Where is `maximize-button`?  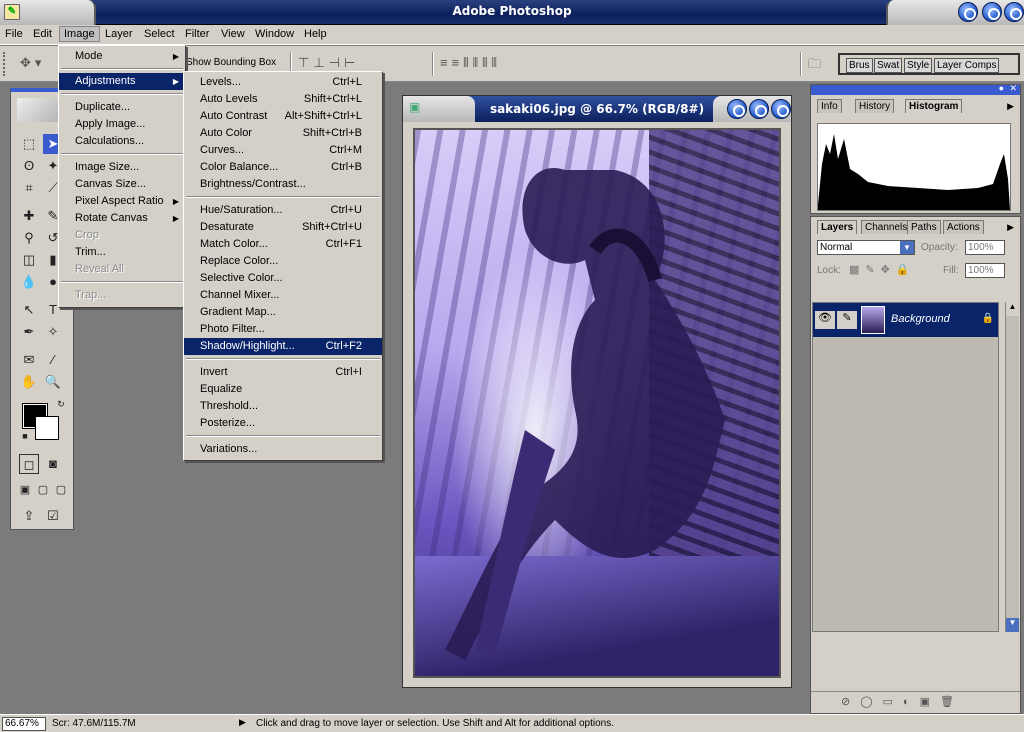 maximize-button is located at coordinates (992, 12).